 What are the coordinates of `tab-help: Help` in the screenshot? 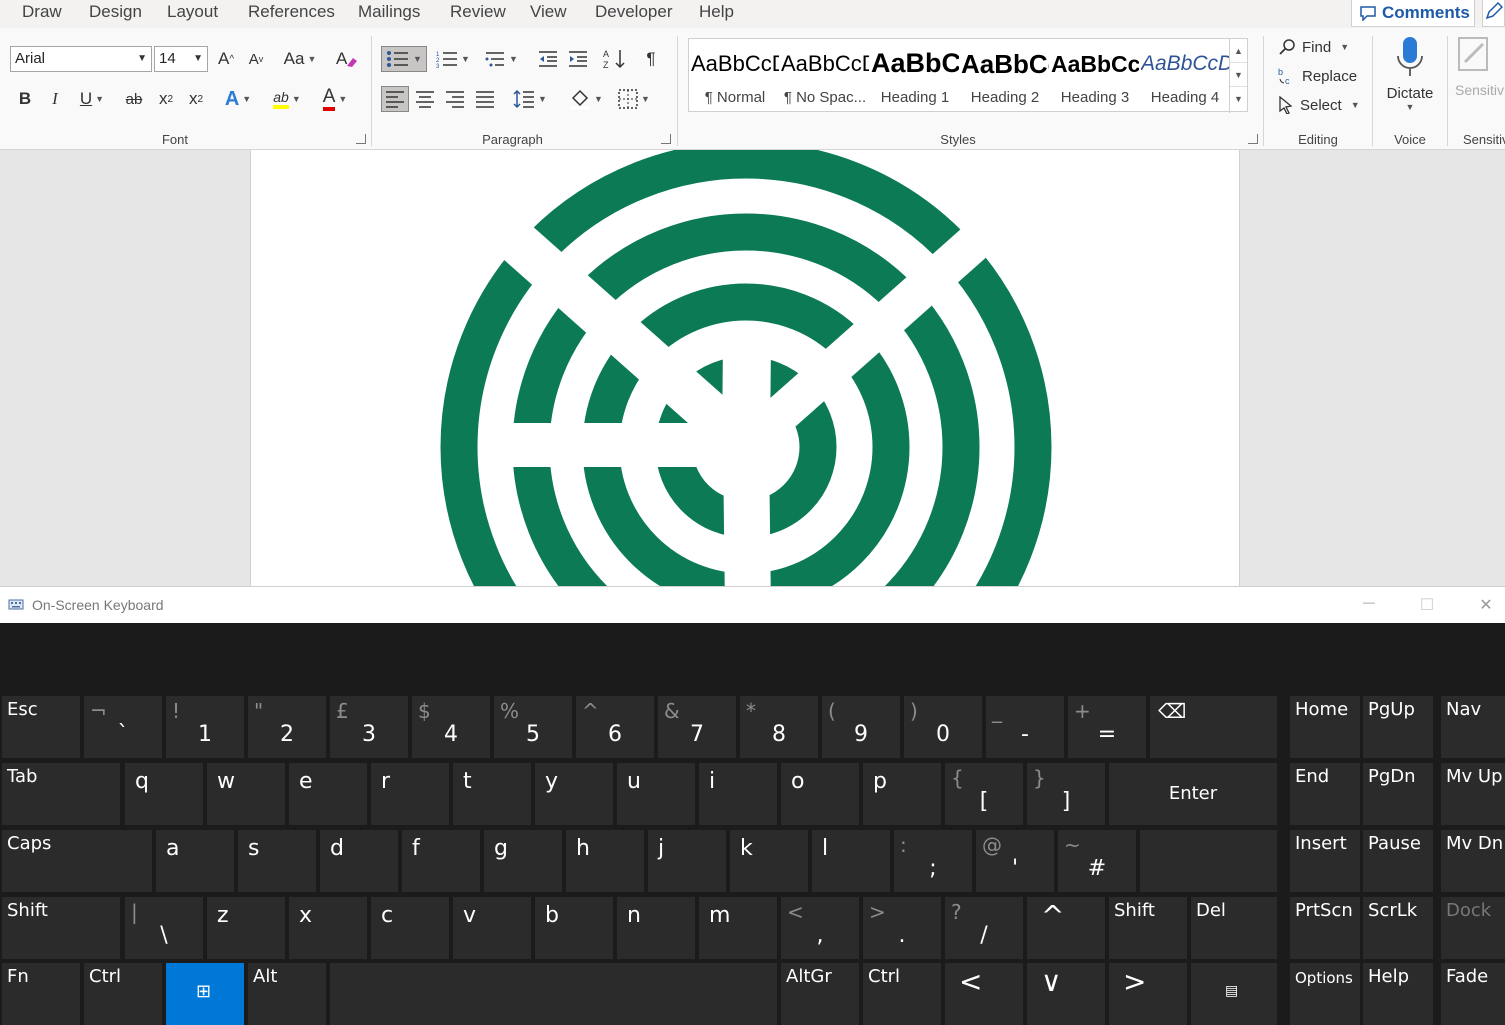 It's located at (716, 12).